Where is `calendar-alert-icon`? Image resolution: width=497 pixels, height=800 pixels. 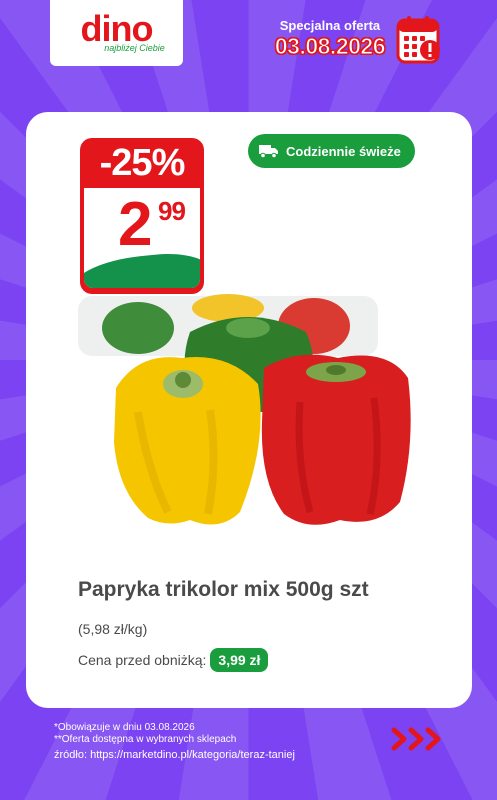 calendar-alert-icon is located at coordinates (418, 40).